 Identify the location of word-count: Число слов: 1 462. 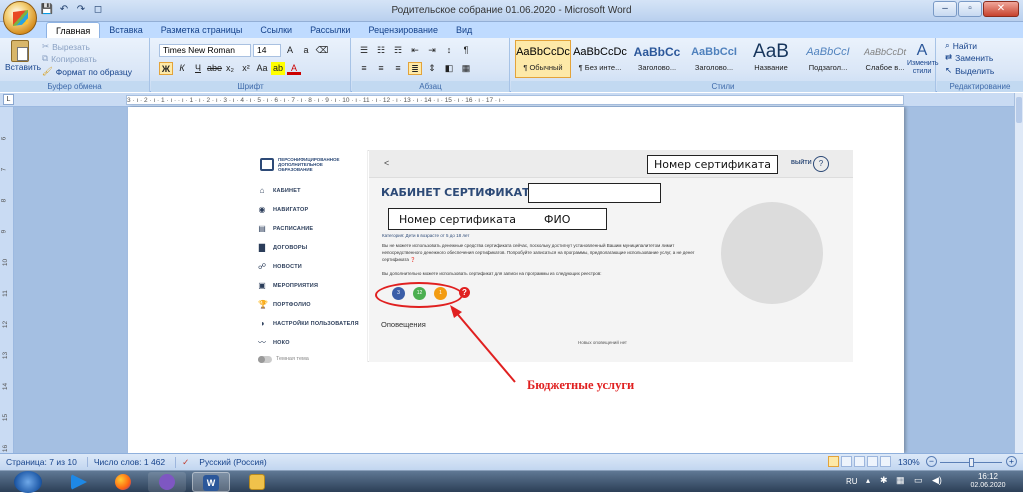
(125, 462).